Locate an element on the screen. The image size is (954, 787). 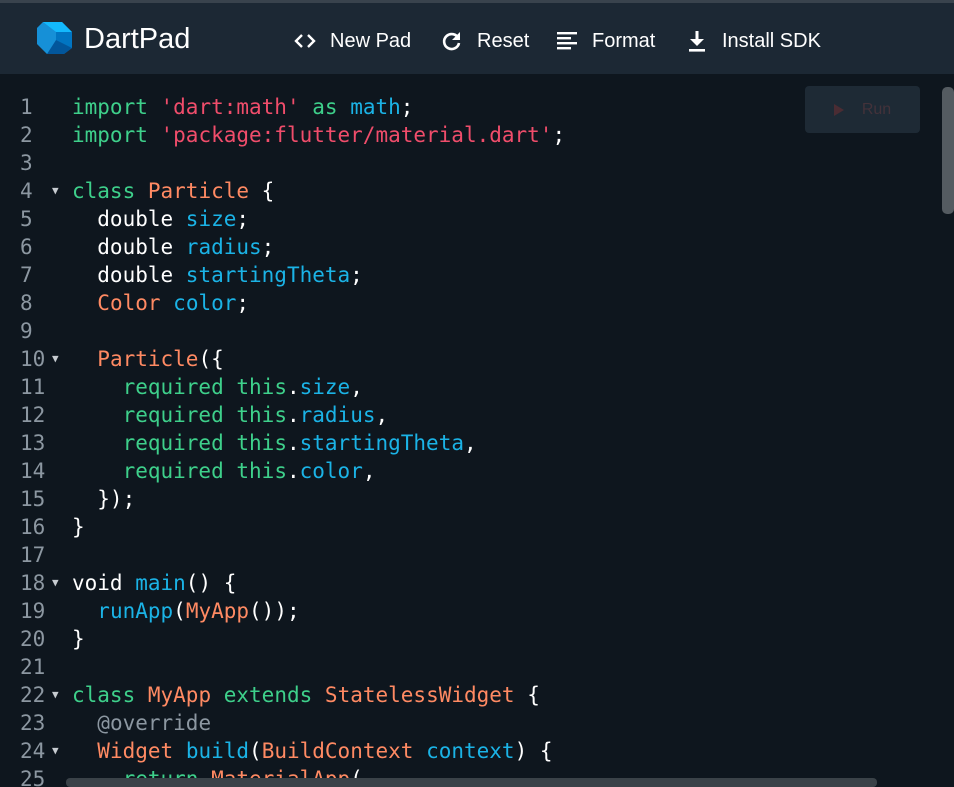
line-number-text: 9 is located at coordinates (26, 331).